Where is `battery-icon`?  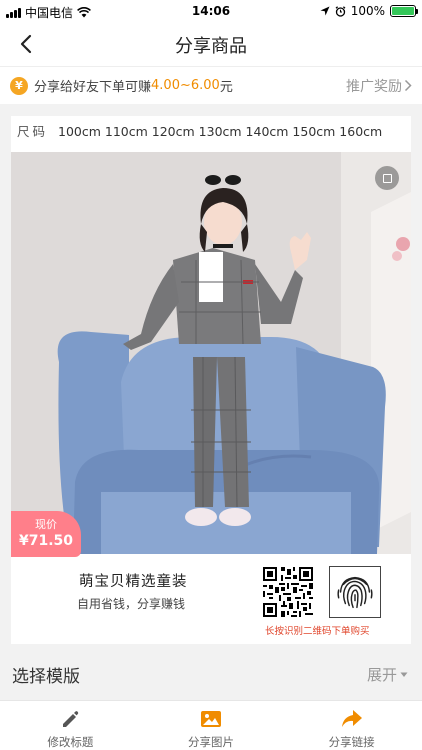
battery-icon is located at coordinates (404, 11).